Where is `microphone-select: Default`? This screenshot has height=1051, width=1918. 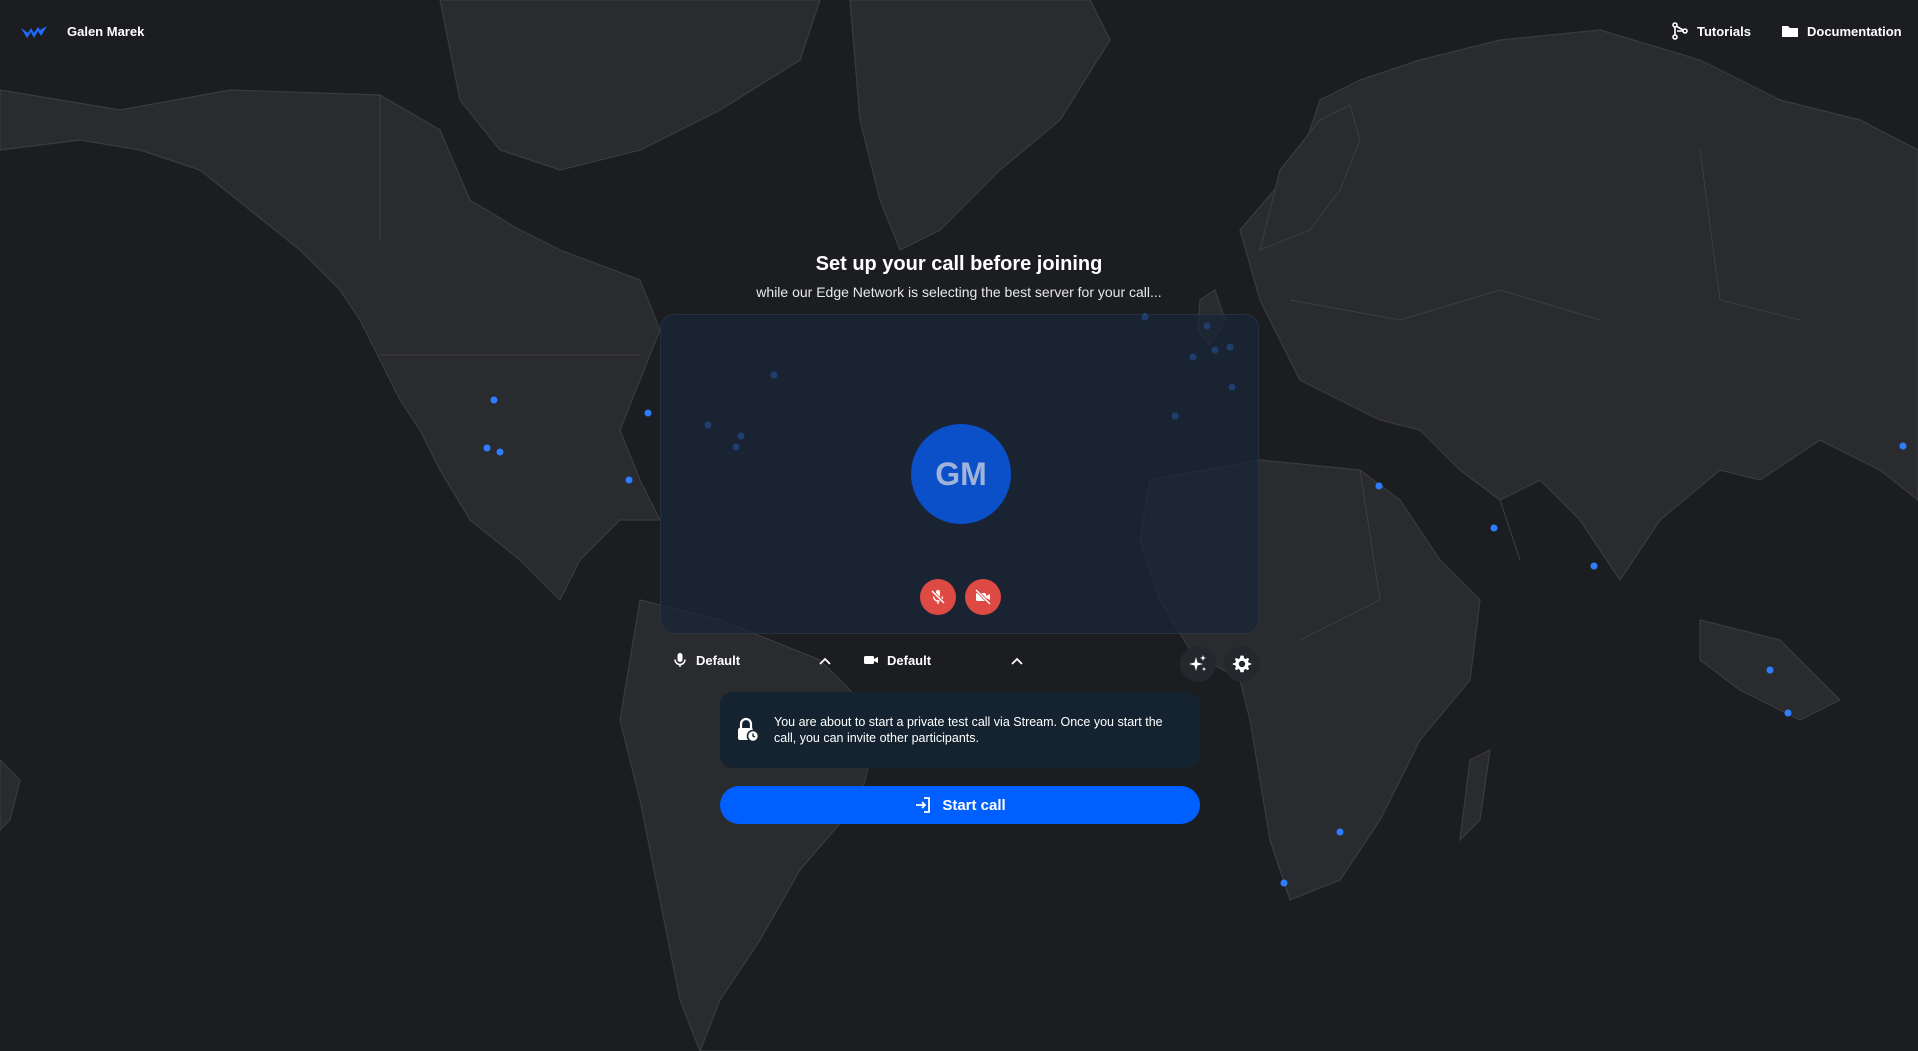
microphone-select: Default is located at coordinates (706, 660).